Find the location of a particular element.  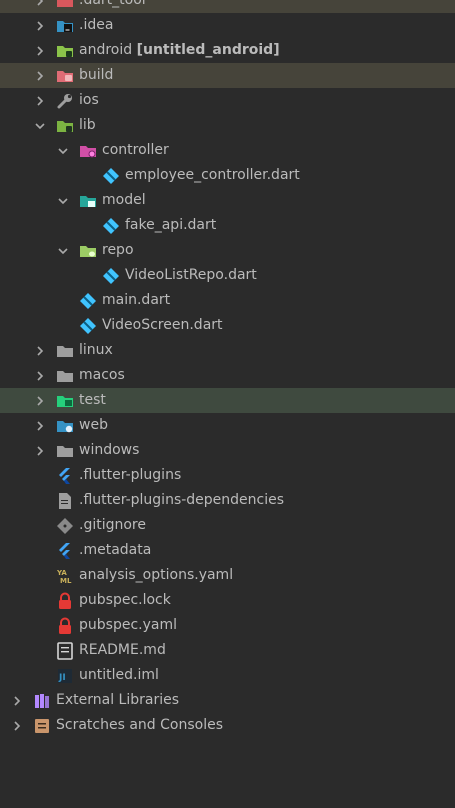

tree-item-label: VideoScreen.dart is located at coordinates (162, 325).